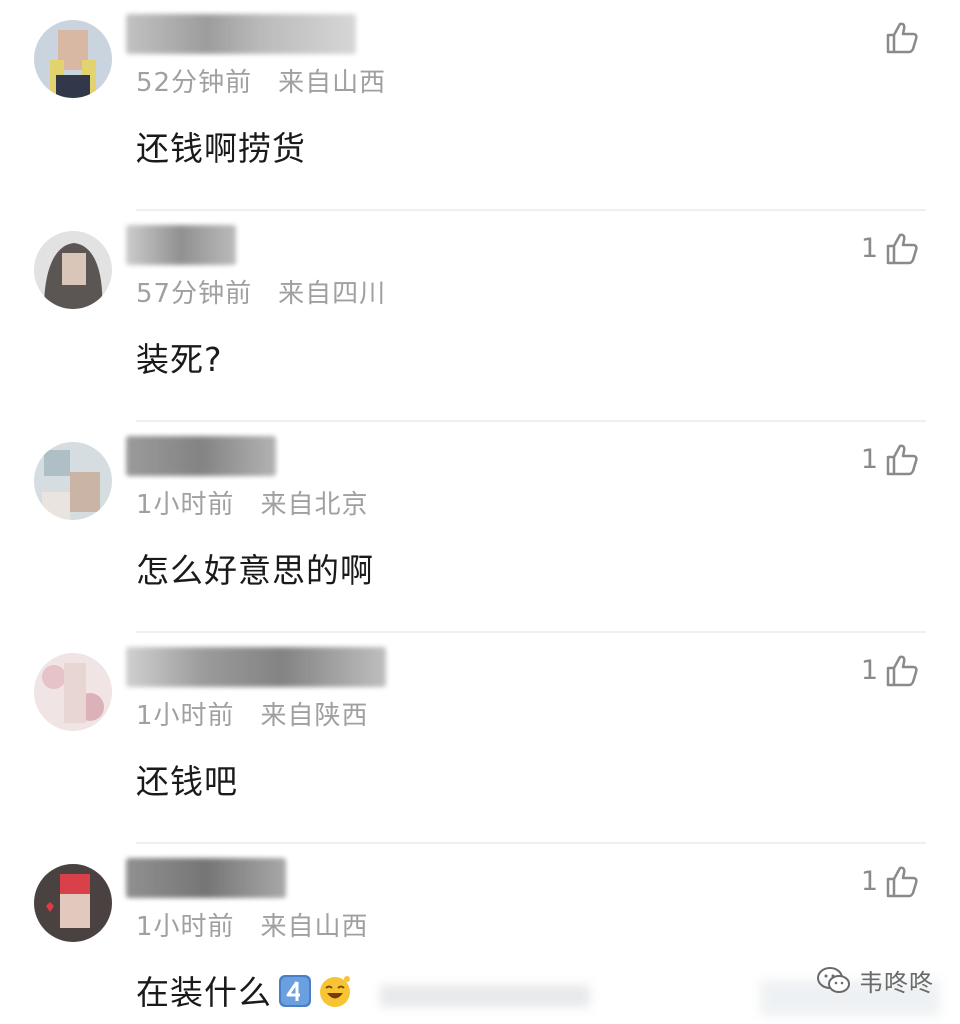  What do you see at coordinates (332, 294) in the screenshot?
I see `comment-location: 来自四川` at bounding box center [332, 294].